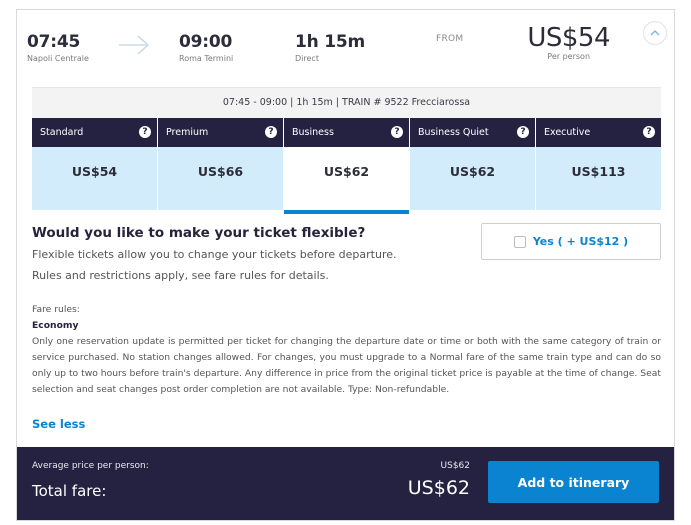 This screenshot has height=525, width=691. I want to click on duration: 1h 15m Direct, so click(330, 48).